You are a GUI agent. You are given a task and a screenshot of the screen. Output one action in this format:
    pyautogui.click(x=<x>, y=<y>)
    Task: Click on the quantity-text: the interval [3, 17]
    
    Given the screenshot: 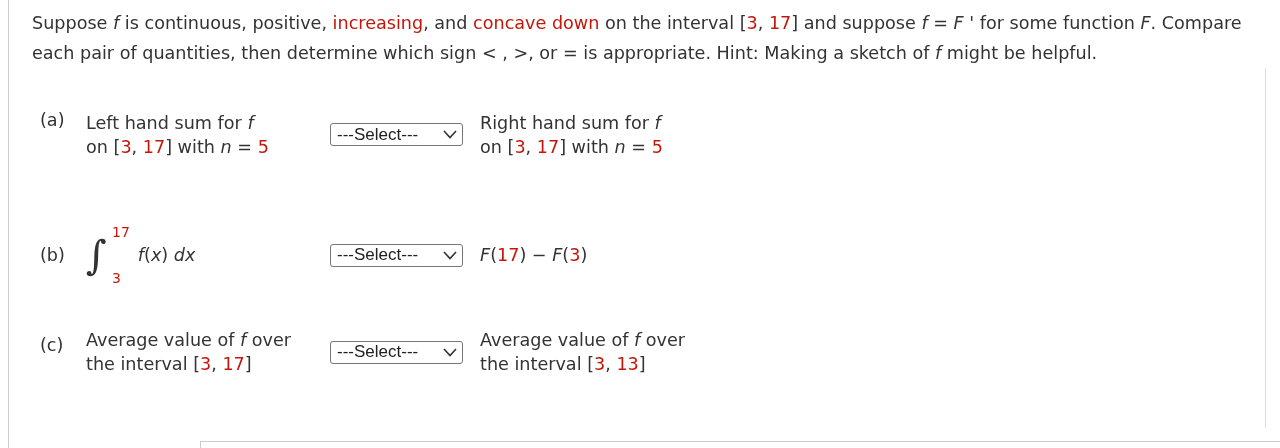 What is the action you would take?
    pyautogui.click(x=169, y=364)
    